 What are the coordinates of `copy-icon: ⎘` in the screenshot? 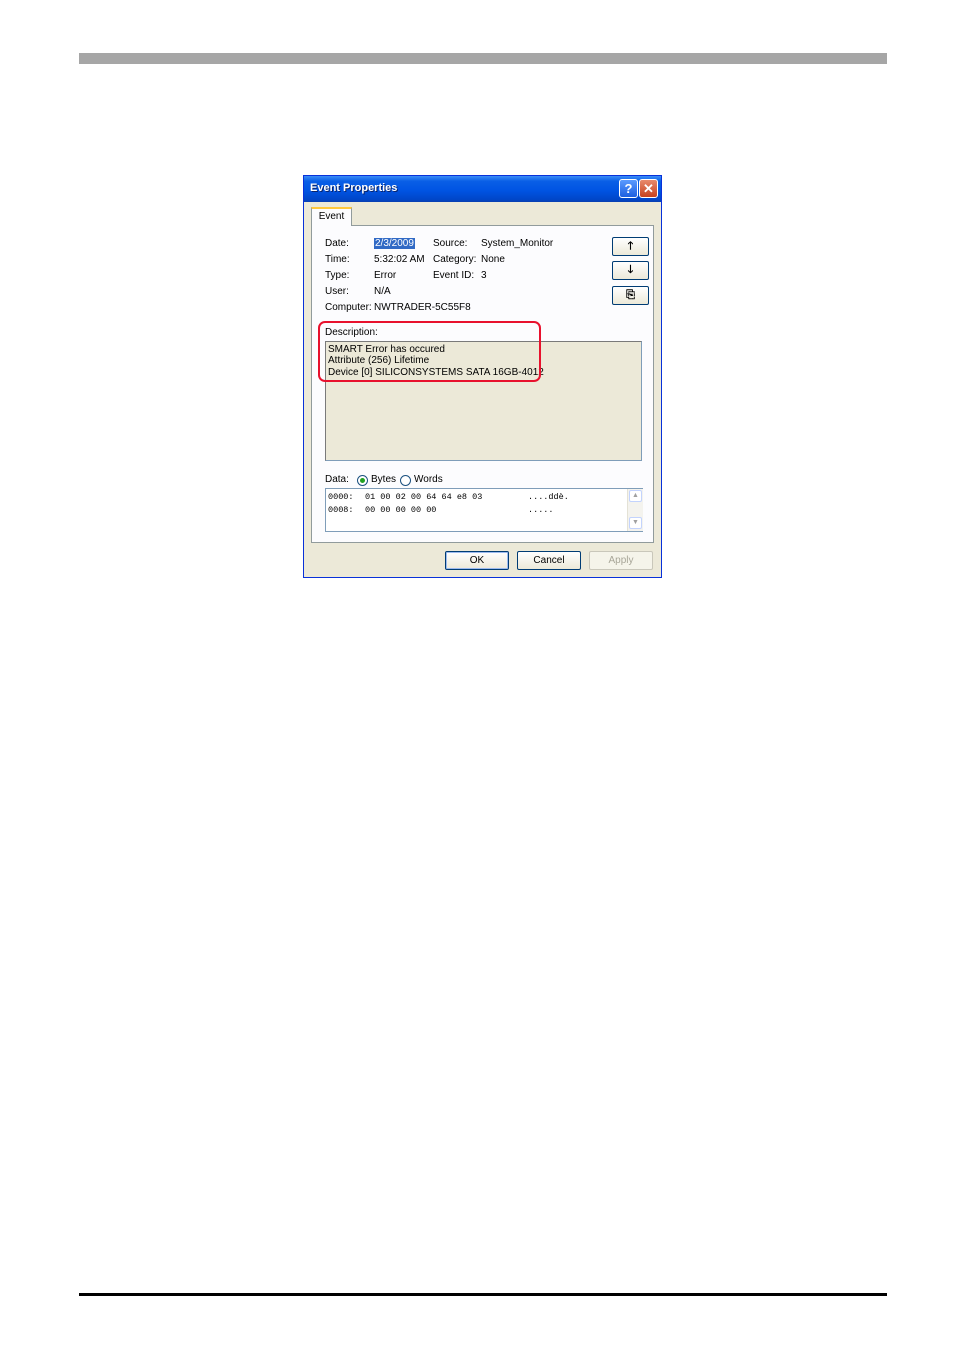 It's located at (630, 295).